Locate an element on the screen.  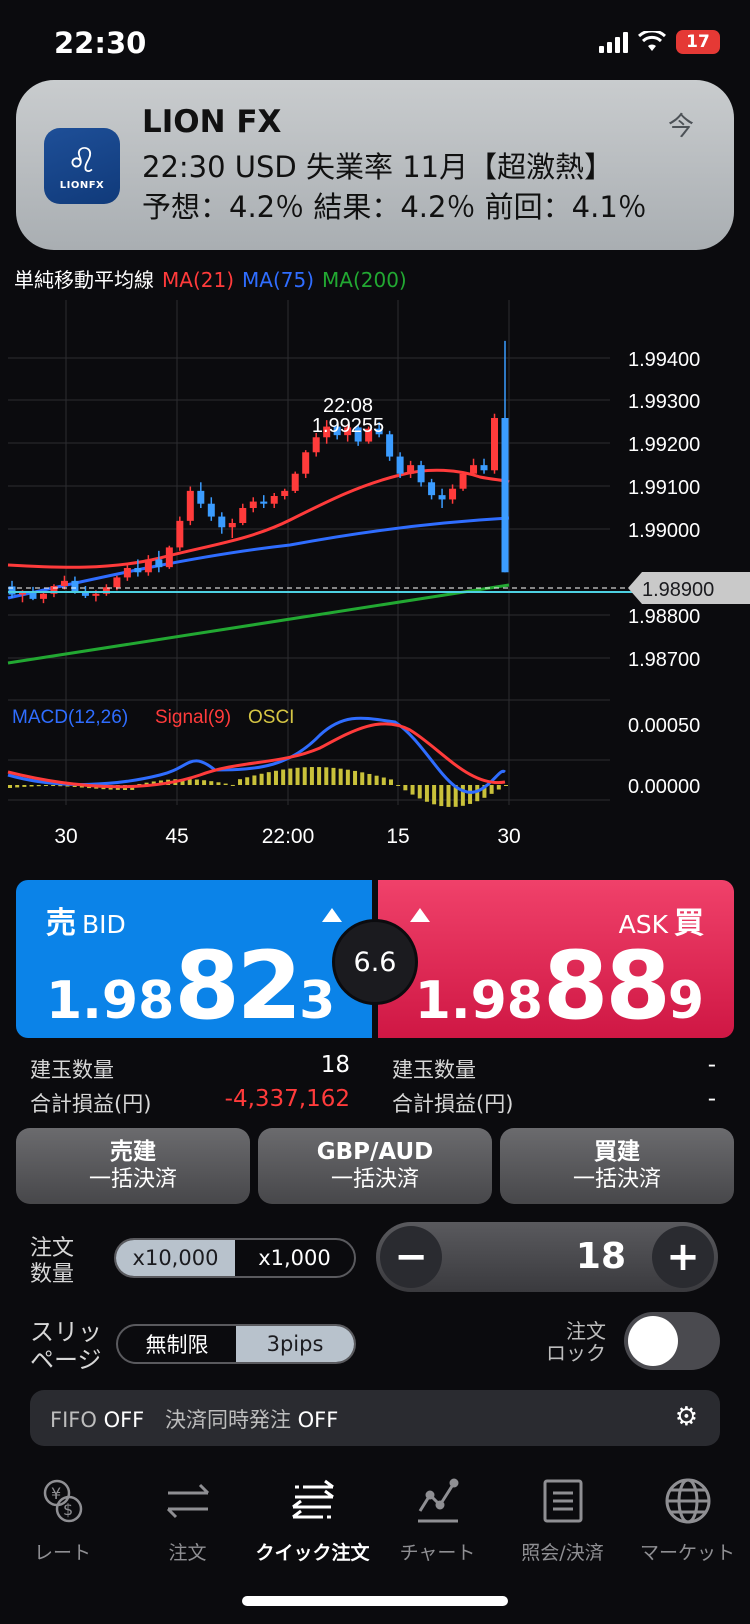
order-qty-label: 注文 数量 is located at coordinates (52, 1261).